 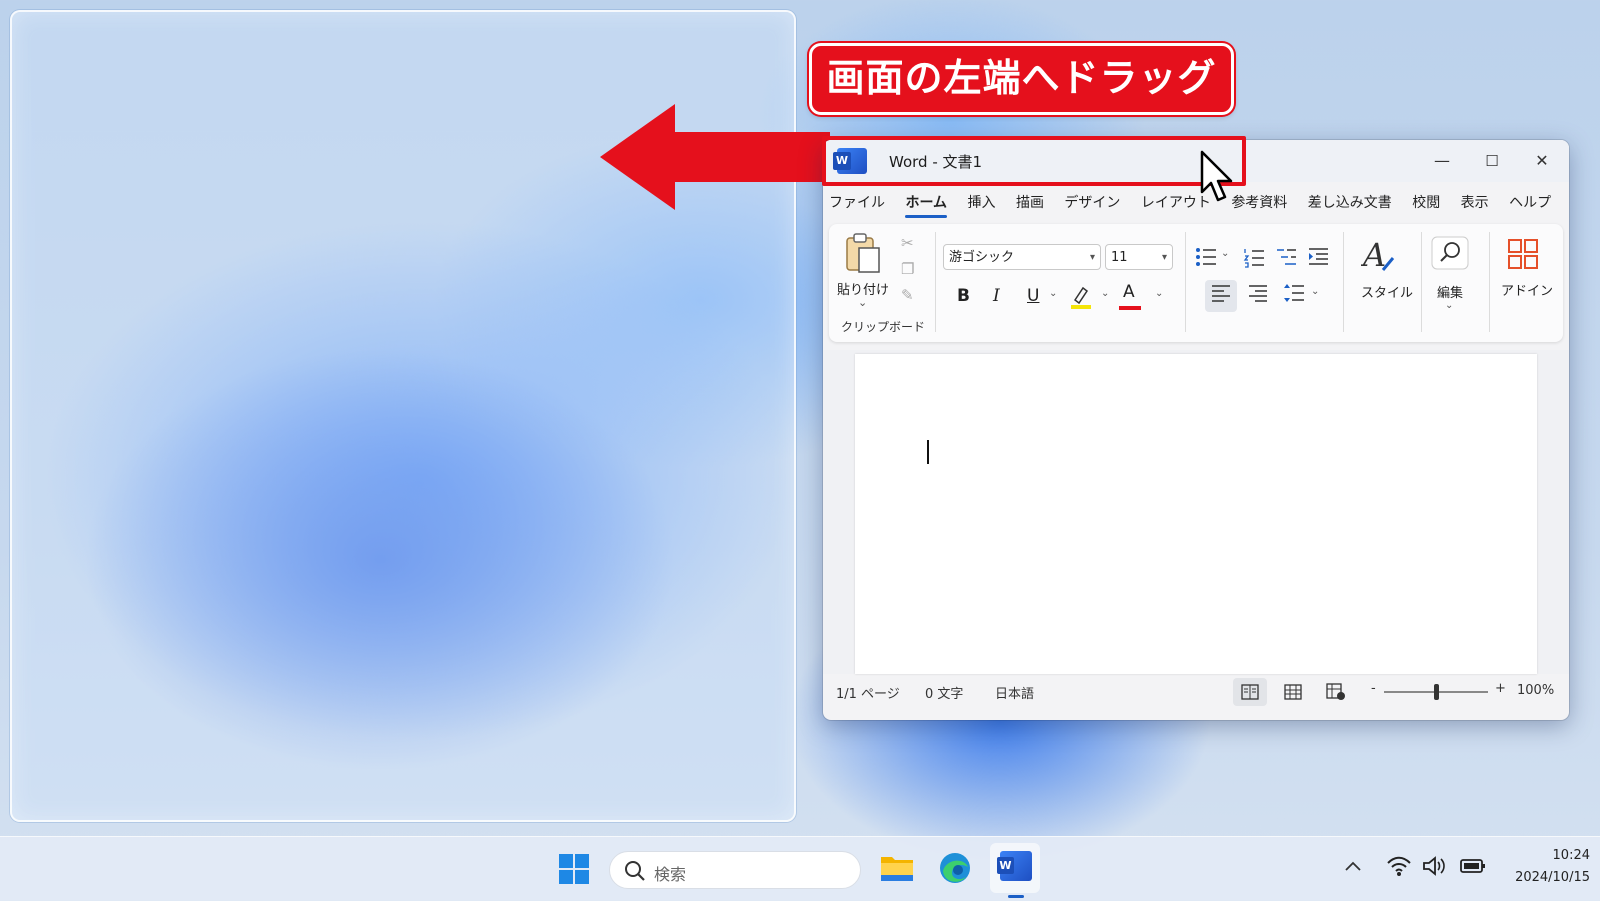 What do you see at coordinates (1034, 161) in the screenshot?
I see `title-bar-highlight` at bounding box center [1034, 161].